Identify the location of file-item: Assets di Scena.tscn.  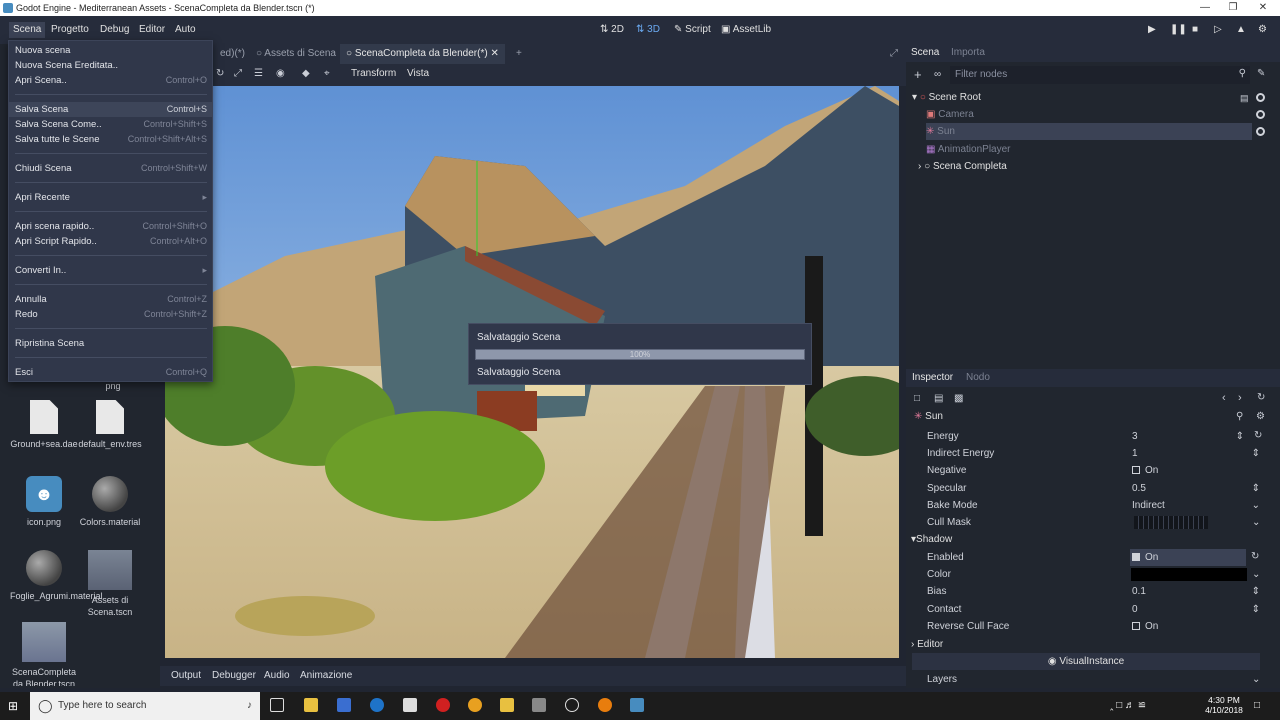
(110, 584).